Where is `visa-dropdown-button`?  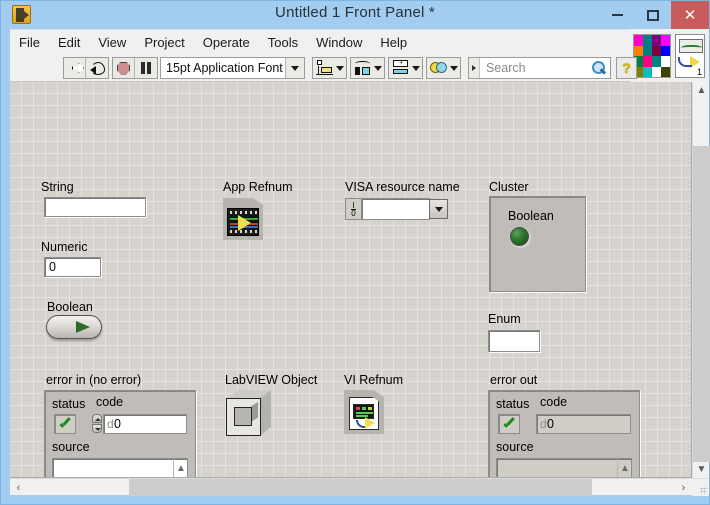 visa-dropdown-button is located at coordinates (438, 209).